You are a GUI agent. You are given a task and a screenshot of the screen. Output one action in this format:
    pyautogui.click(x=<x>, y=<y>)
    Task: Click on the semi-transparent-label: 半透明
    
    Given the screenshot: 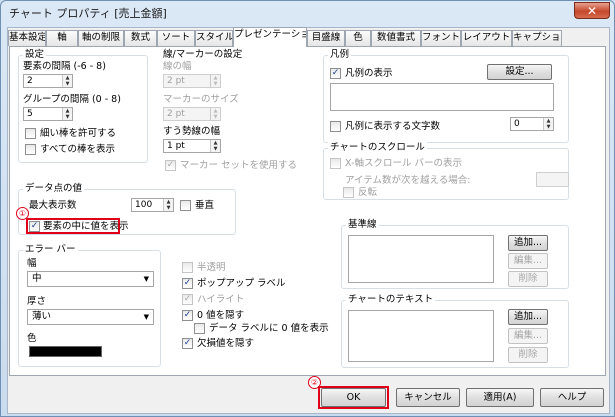 What is the action you would take?
    pyautogui.click(x=211, y=267)
    